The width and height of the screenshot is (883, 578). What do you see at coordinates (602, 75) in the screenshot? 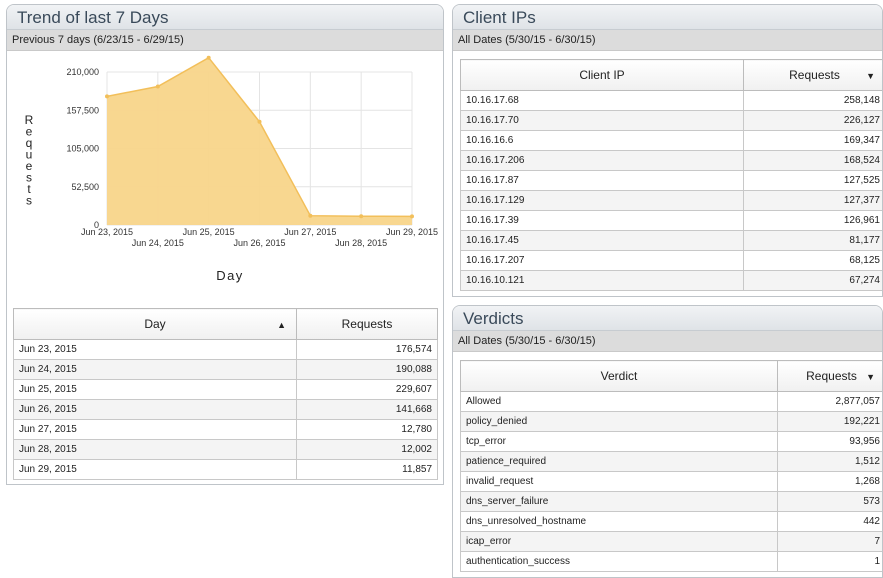
I see `column-header-client-ip: Client IP` at bounding box center [602, 75].